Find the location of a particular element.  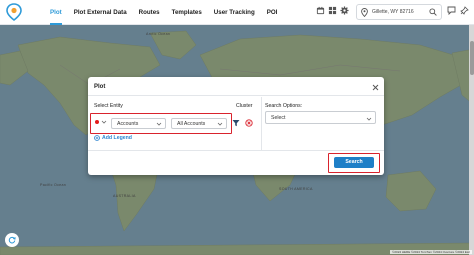

refresh-button is located at coordinates (12, 240).